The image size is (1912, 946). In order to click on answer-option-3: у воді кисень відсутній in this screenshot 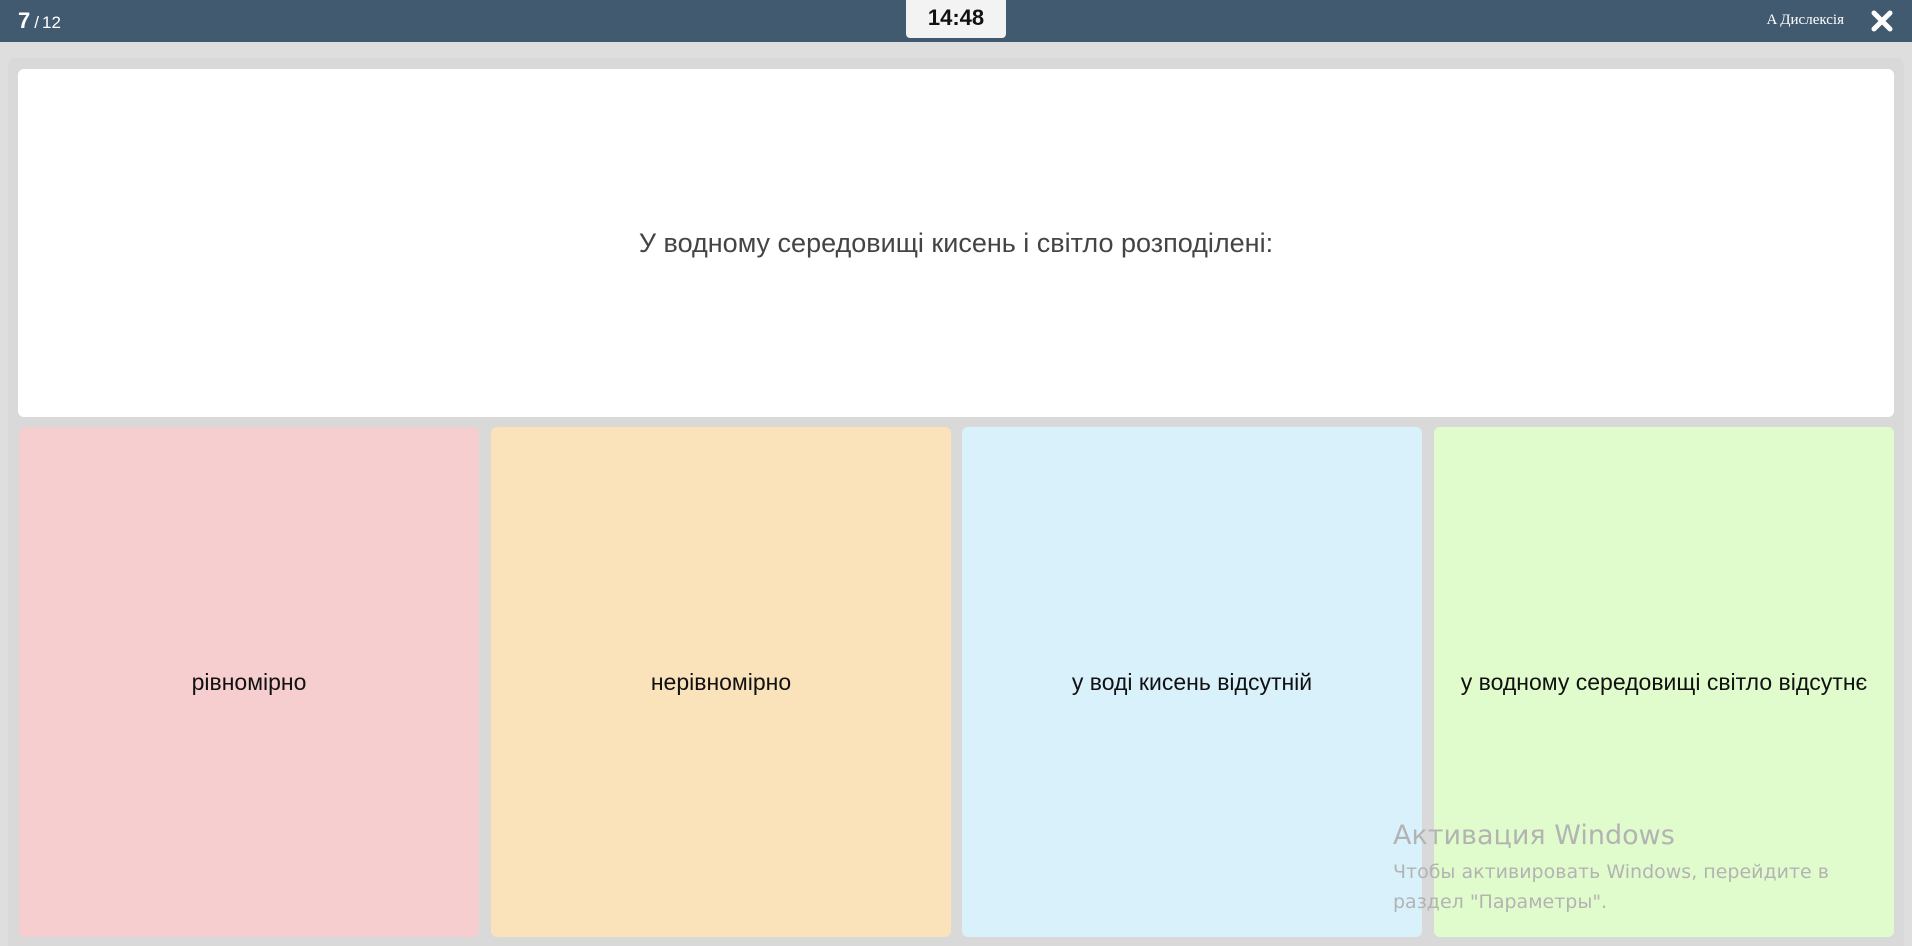, I will do `click(1192, 682)`.